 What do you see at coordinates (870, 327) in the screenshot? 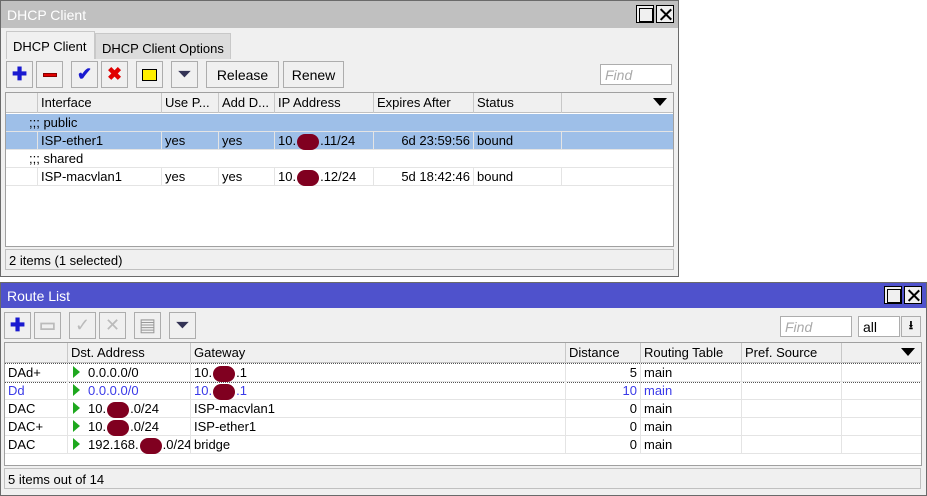
I see `filter-select-value: all` at bounding box center [870, 327].